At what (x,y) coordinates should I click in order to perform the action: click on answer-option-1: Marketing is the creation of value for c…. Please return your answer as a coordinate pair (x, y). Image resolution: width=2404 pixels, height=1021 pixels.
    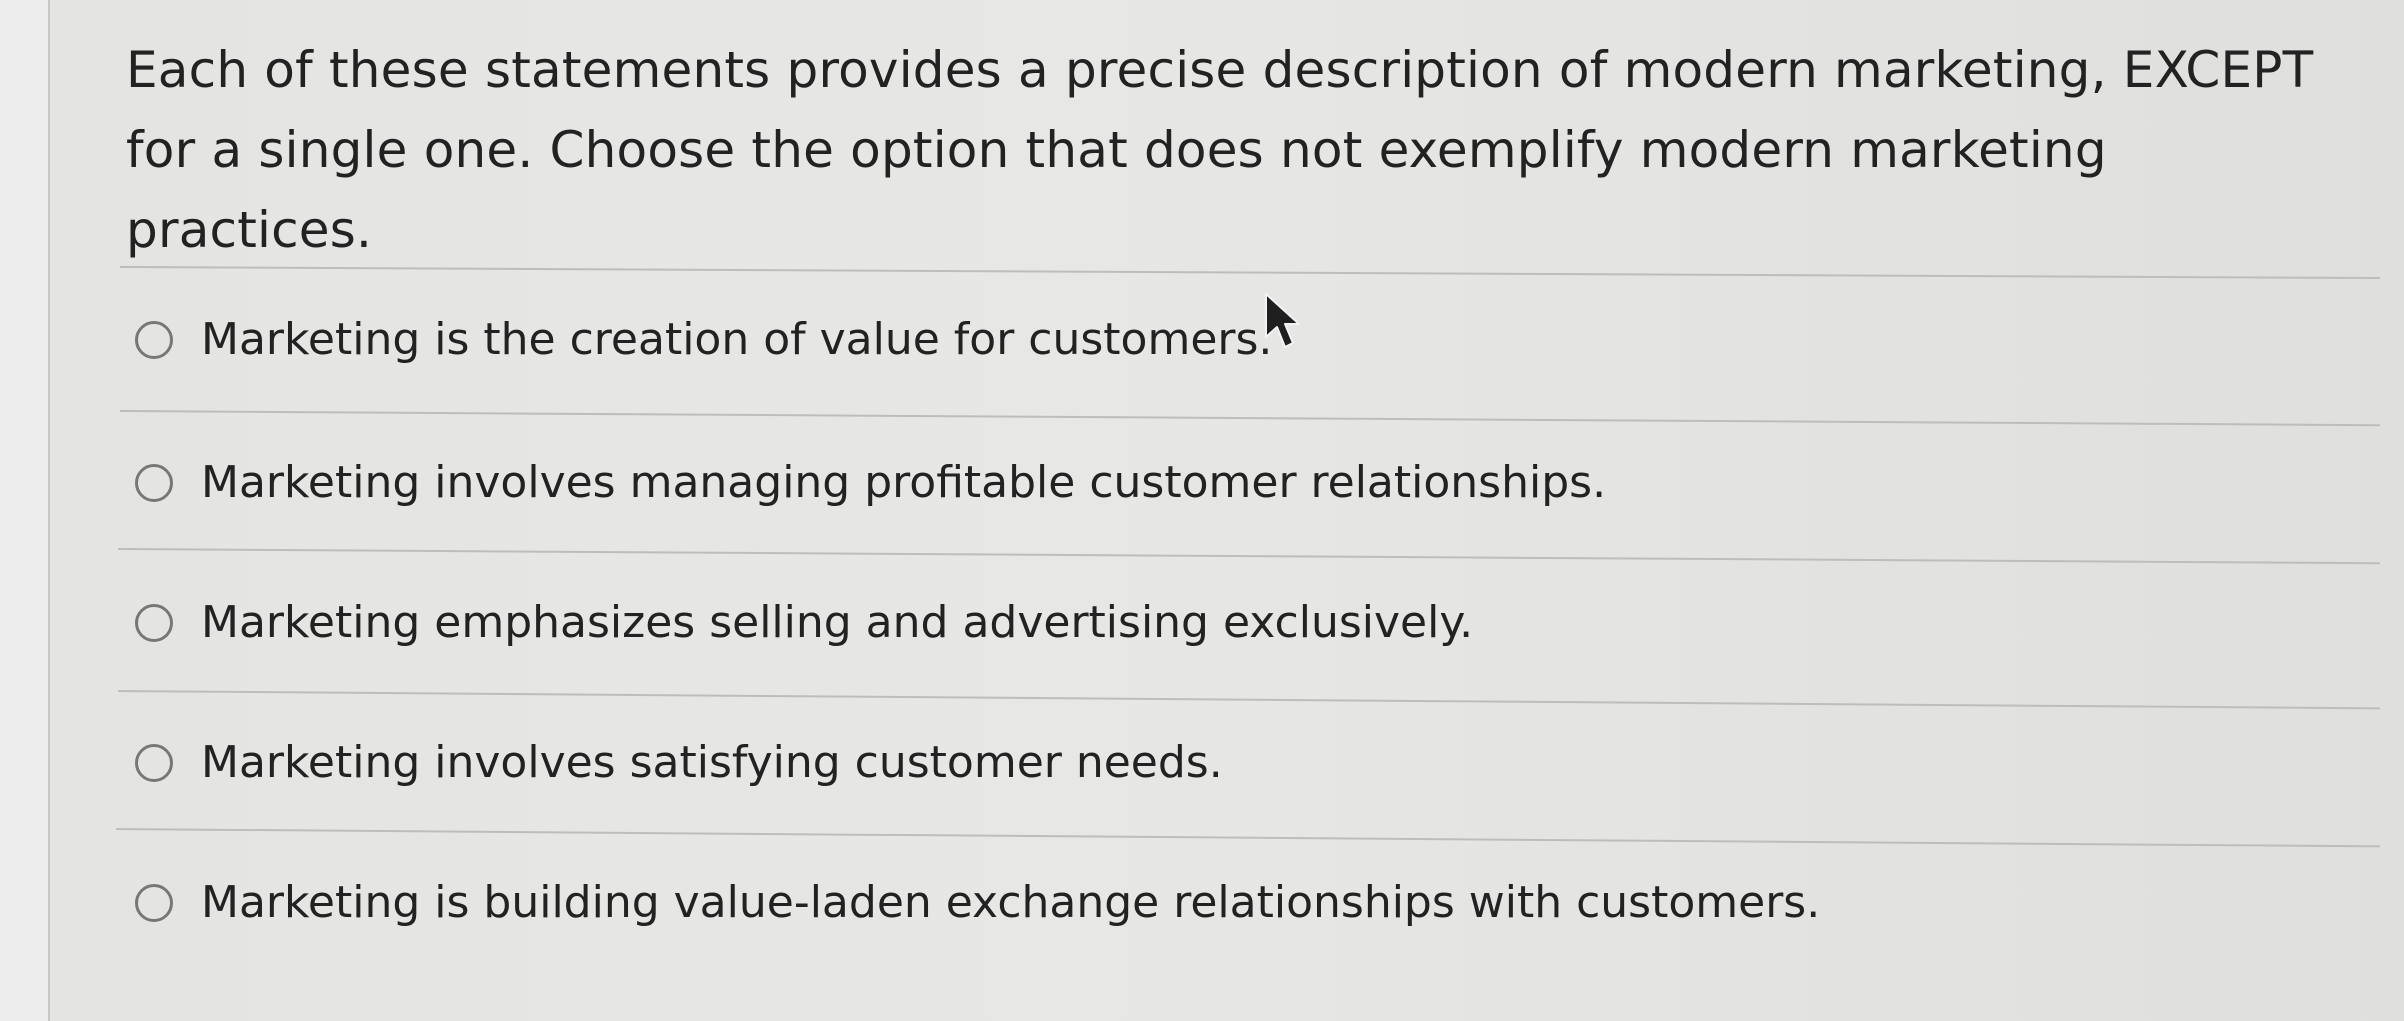
    Looking at the image, I should click on (703, 340).